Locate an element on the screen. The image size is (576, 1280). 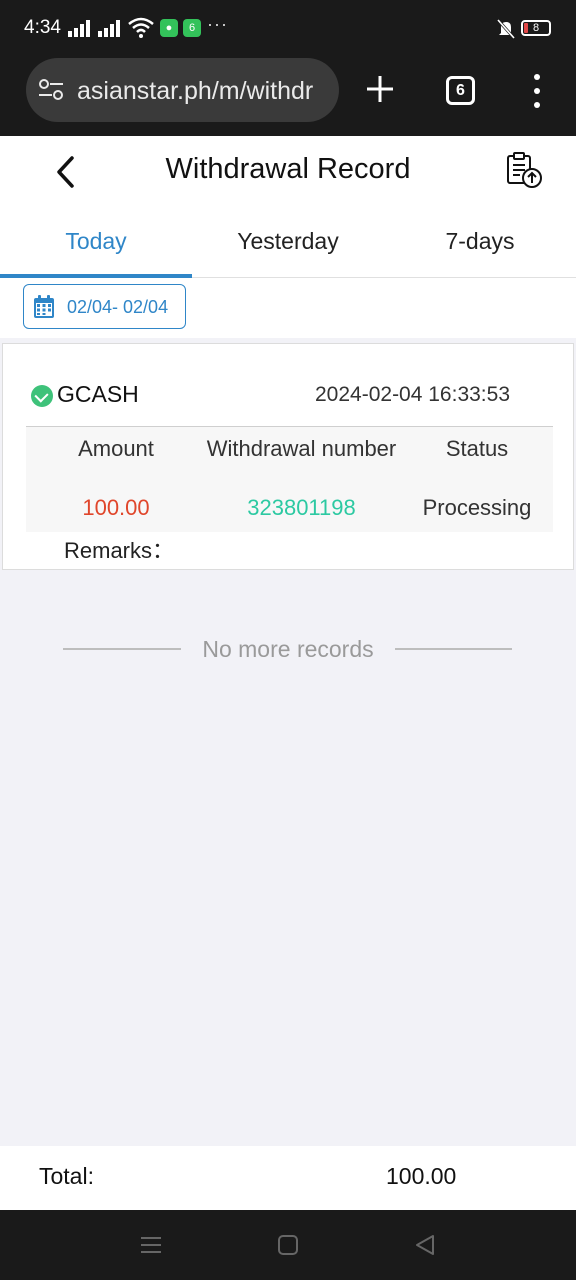
no-more-records-text: No more records is located at coordinates (288, 649).